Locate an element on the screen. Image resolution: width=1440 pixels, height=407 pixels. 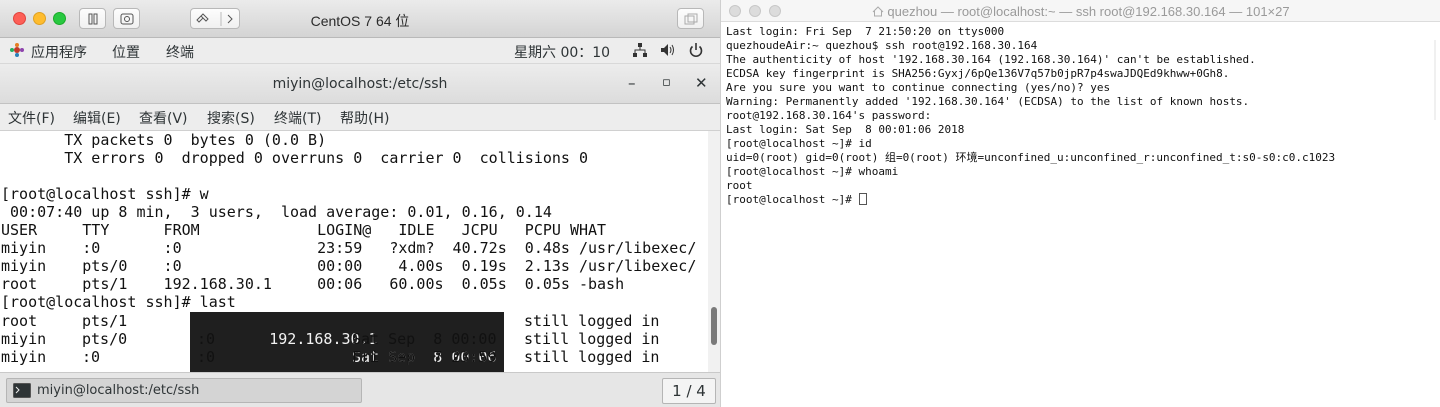
last-tty: :0 is located at coordinates (91, 357).